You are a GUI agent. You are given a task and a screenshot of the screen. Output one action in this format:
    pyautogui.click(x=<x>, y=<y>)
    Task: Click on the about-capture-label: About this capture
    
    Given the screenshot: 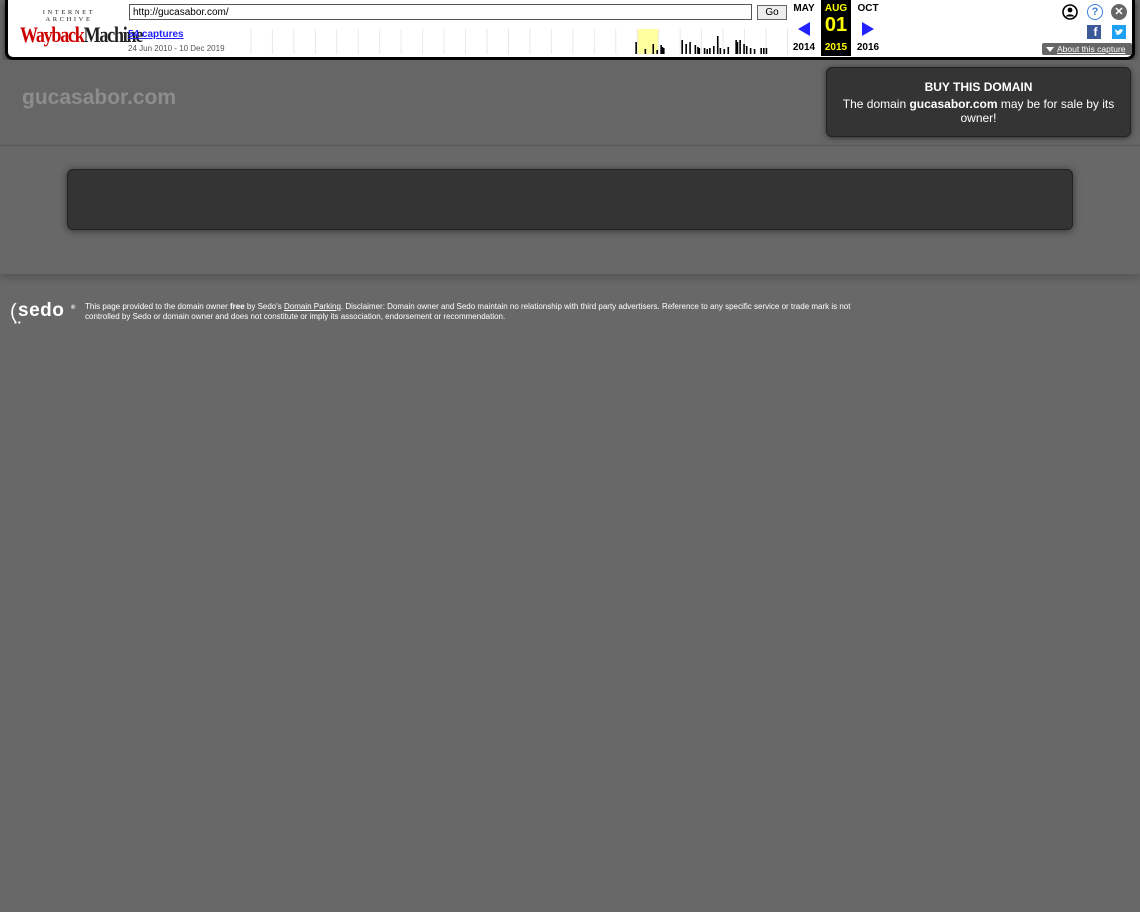 What is the action you would take?
    pyautogui.click(x=1091, y=49)
    